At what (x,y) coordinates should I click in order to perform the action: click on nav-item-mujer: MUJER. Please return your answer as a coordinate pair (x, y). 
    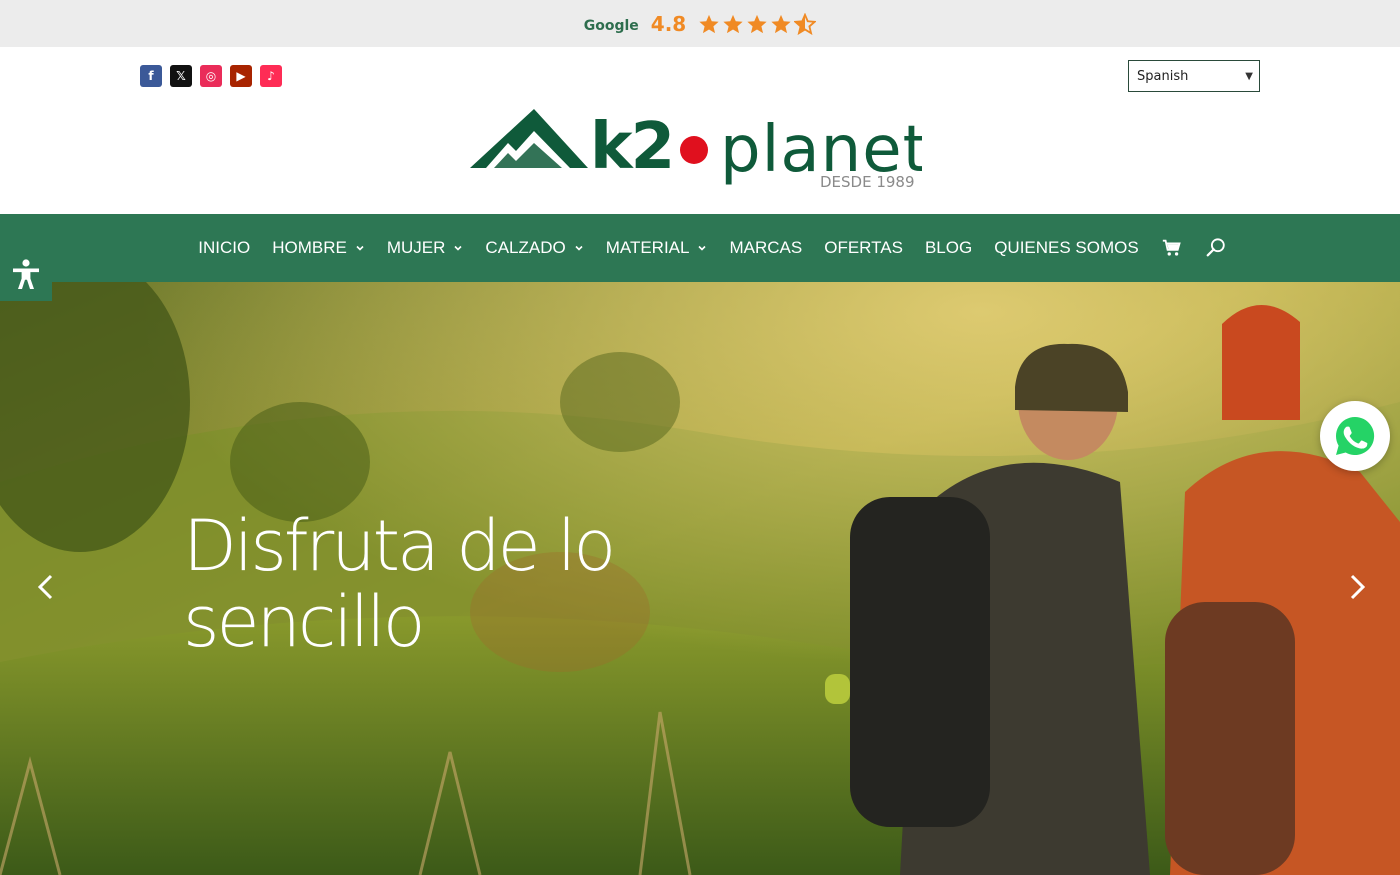
    Looking at the image, I should click on (425, 248).